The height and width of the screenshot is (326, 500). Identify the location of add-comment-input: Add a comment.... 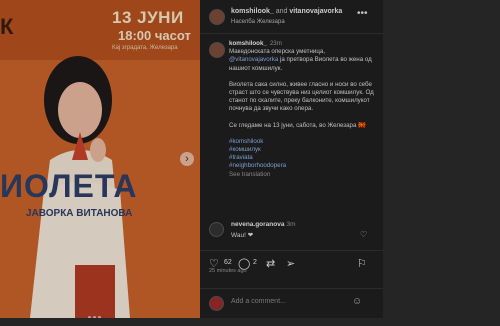
(258, 301).